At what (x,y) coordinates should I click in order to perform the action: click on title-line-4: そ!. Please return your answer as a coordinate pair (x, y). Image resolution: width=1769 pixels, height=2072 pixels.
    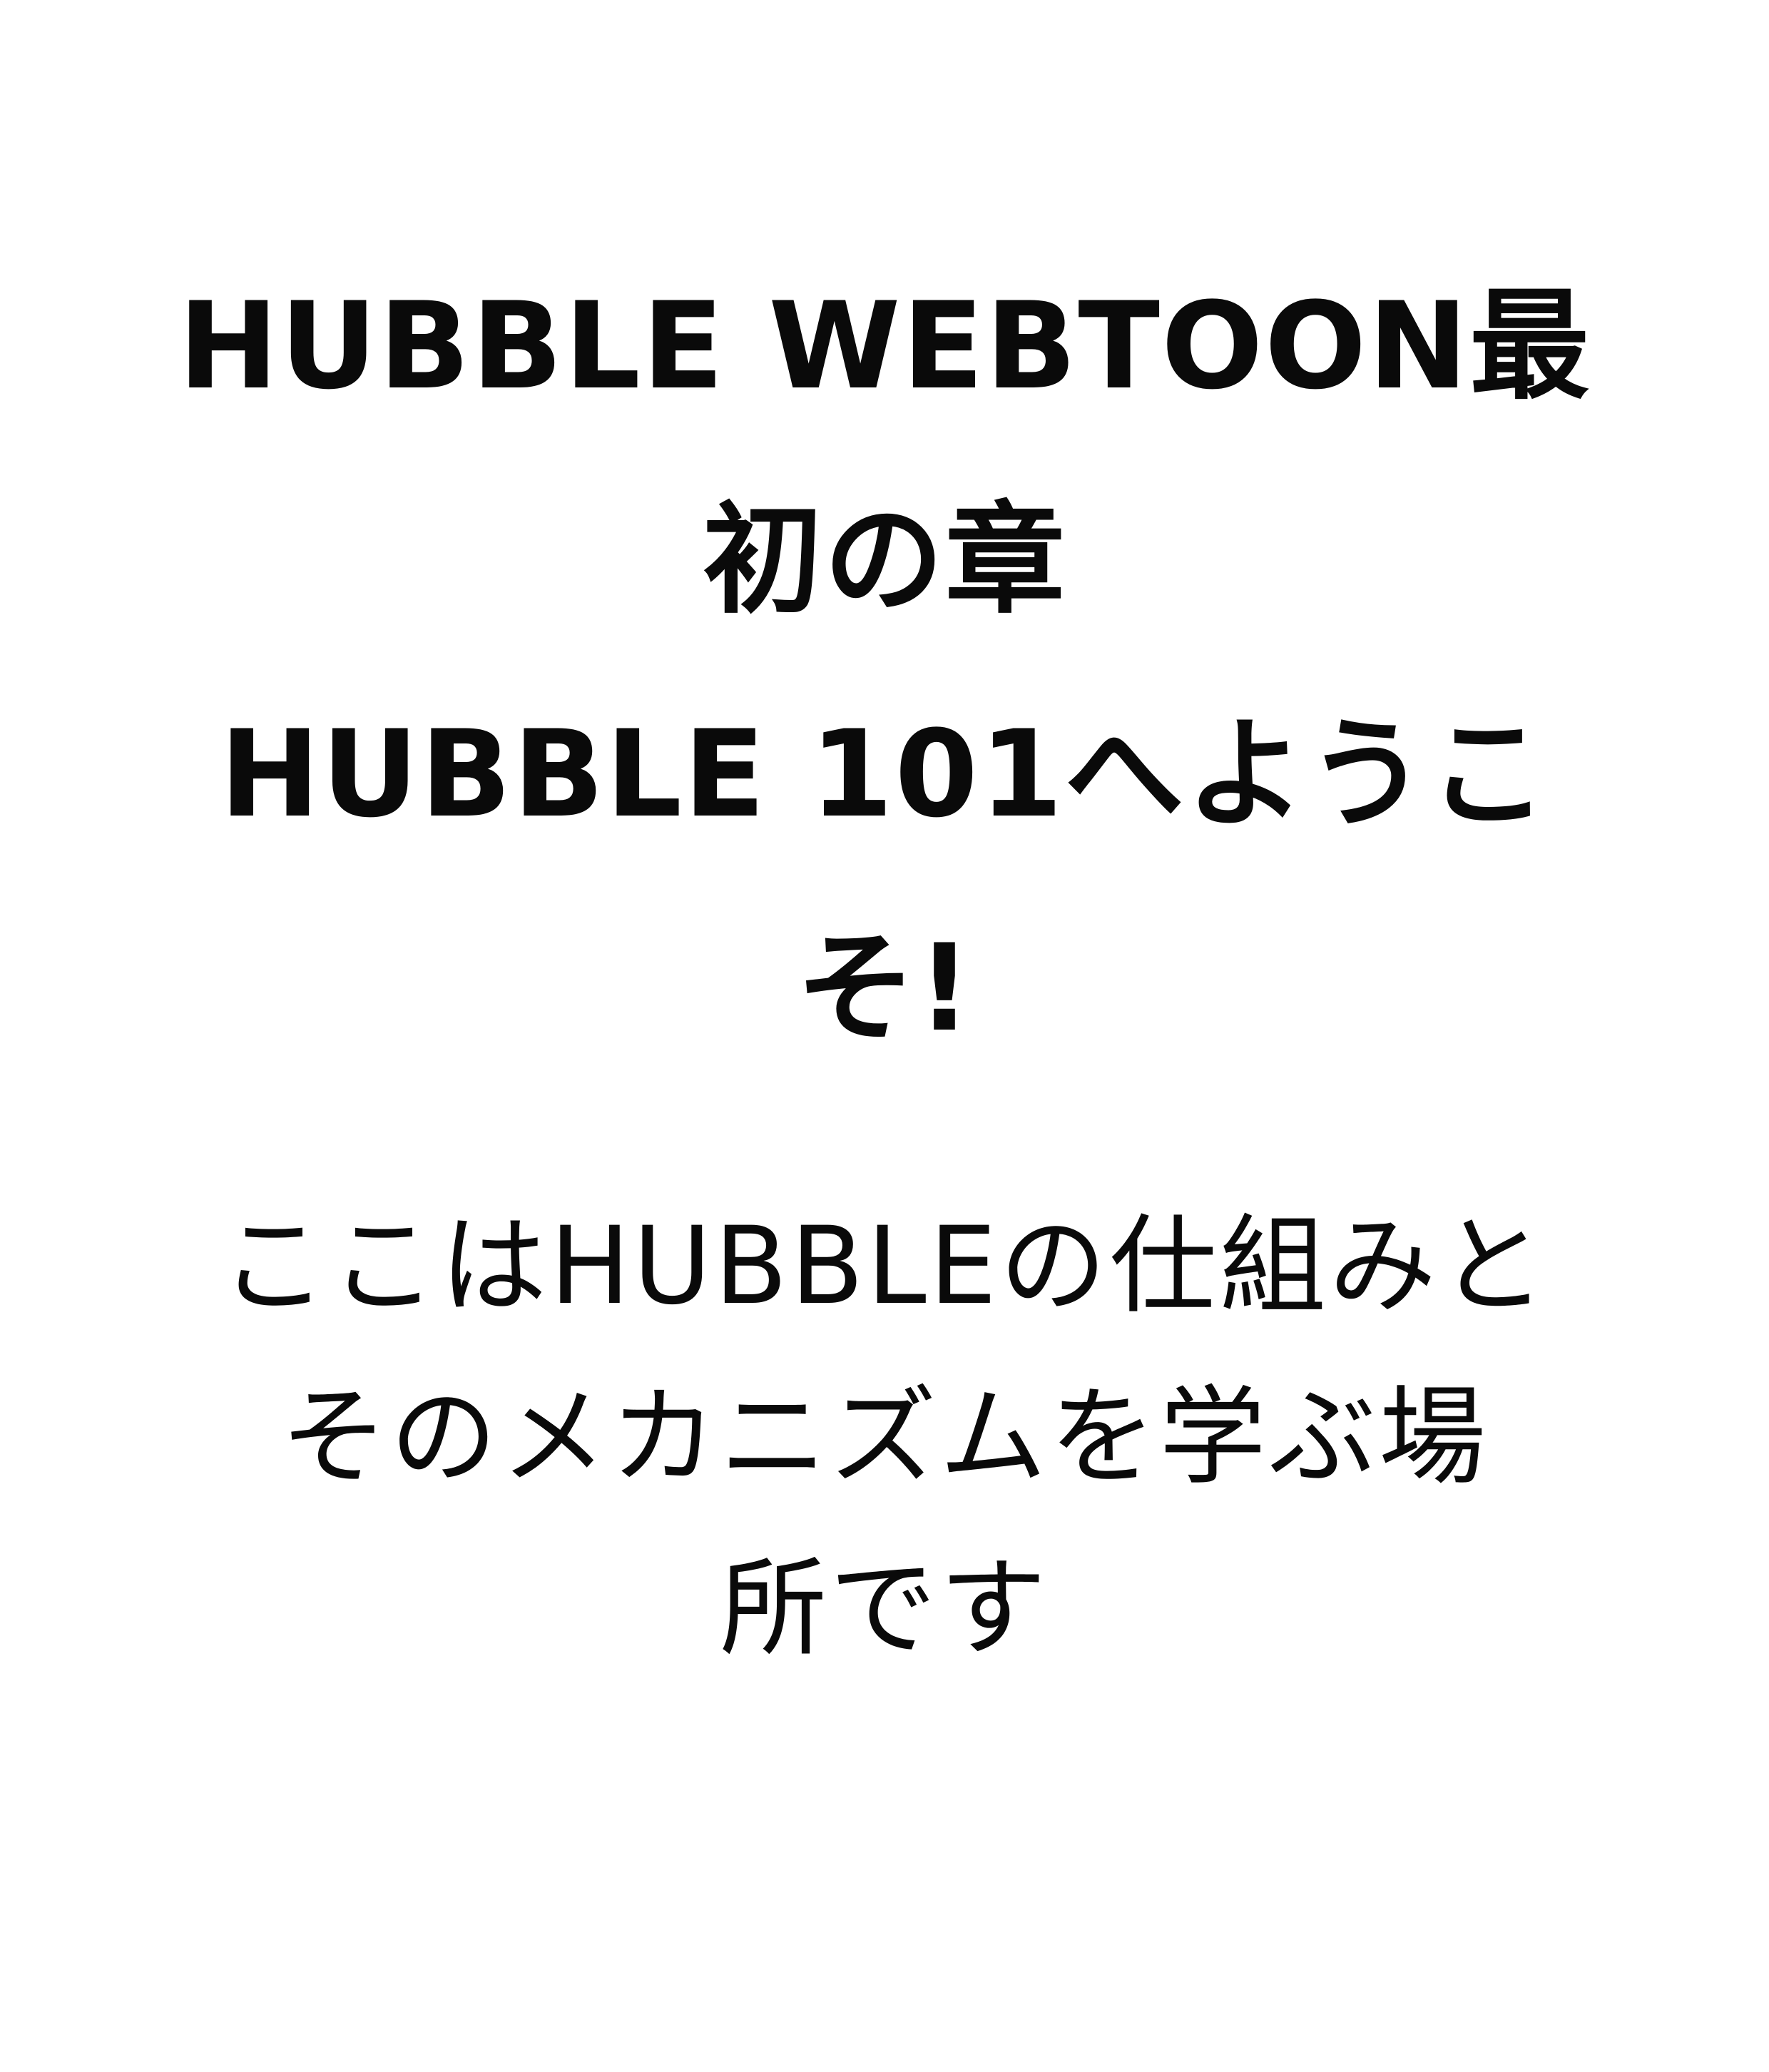
    Looking at the image, I should click on (884, 988).